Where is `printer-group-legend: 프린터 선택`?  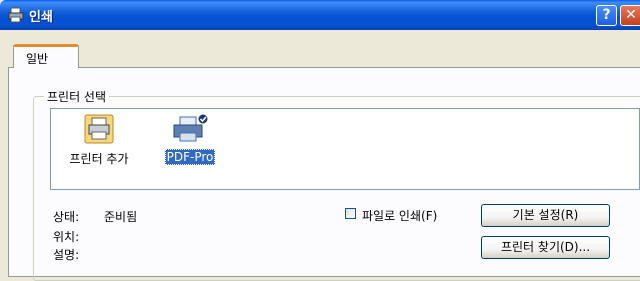
printer-group-legend: 프린터 선택 is located at coordinates (77, 96).